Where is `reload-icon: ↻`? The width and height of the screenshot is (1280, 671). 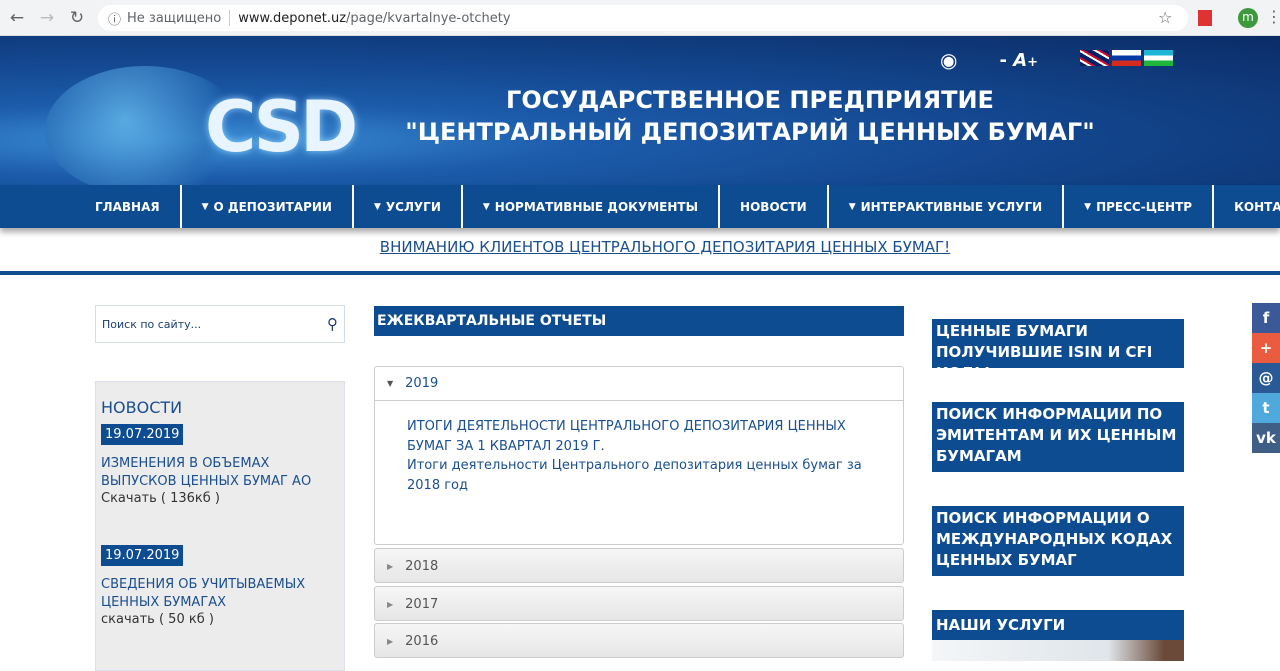 reload-icon: ↻ is located at coordinates (77, 18).